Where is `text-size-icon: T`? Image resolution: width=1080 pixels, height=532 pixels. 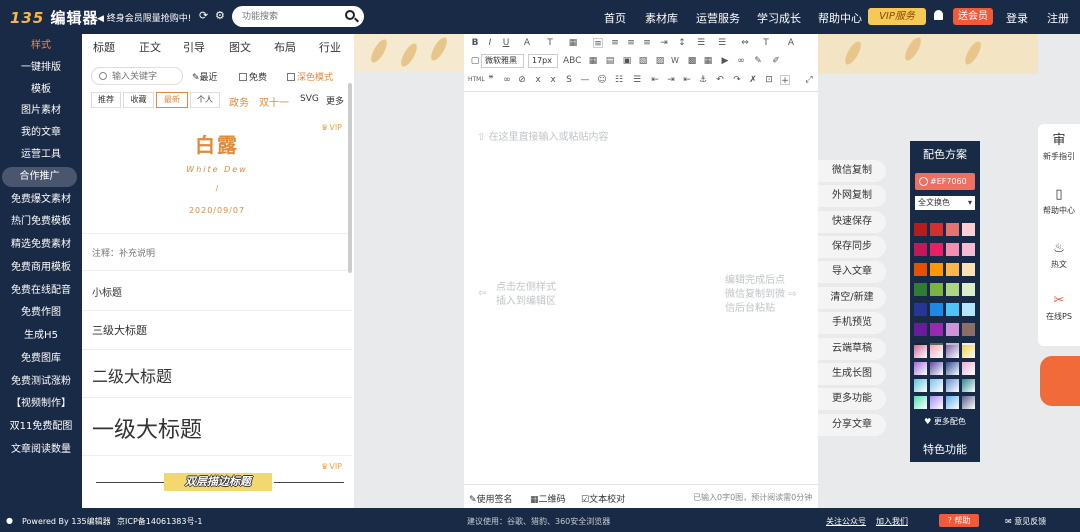 text-size-icon: T is located at coordinates (550, 43).